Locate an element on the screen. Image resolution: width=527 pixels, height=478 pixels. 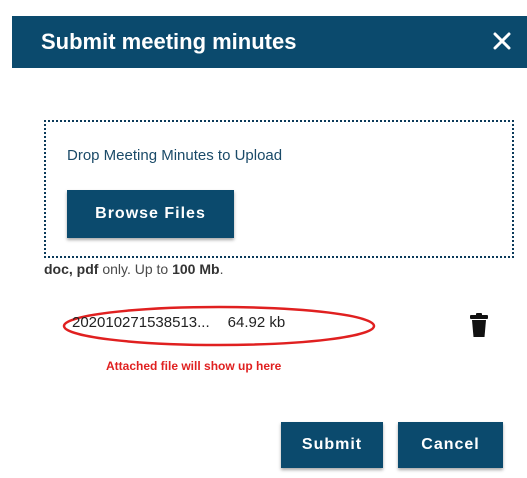
cancel-button: Cancel is located at coordinates (450, 445).